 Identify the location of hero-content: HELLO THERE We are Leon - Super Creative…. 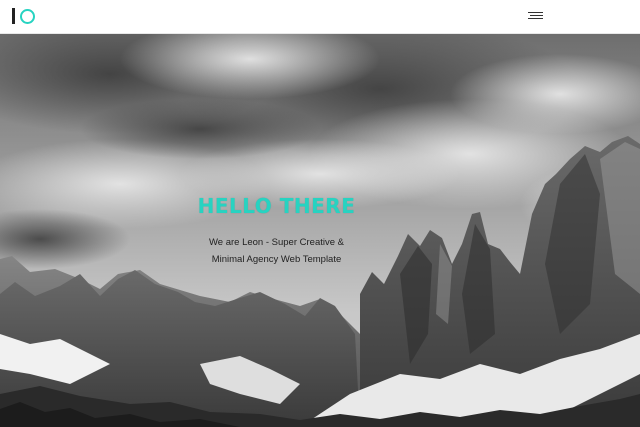
(276, 231).